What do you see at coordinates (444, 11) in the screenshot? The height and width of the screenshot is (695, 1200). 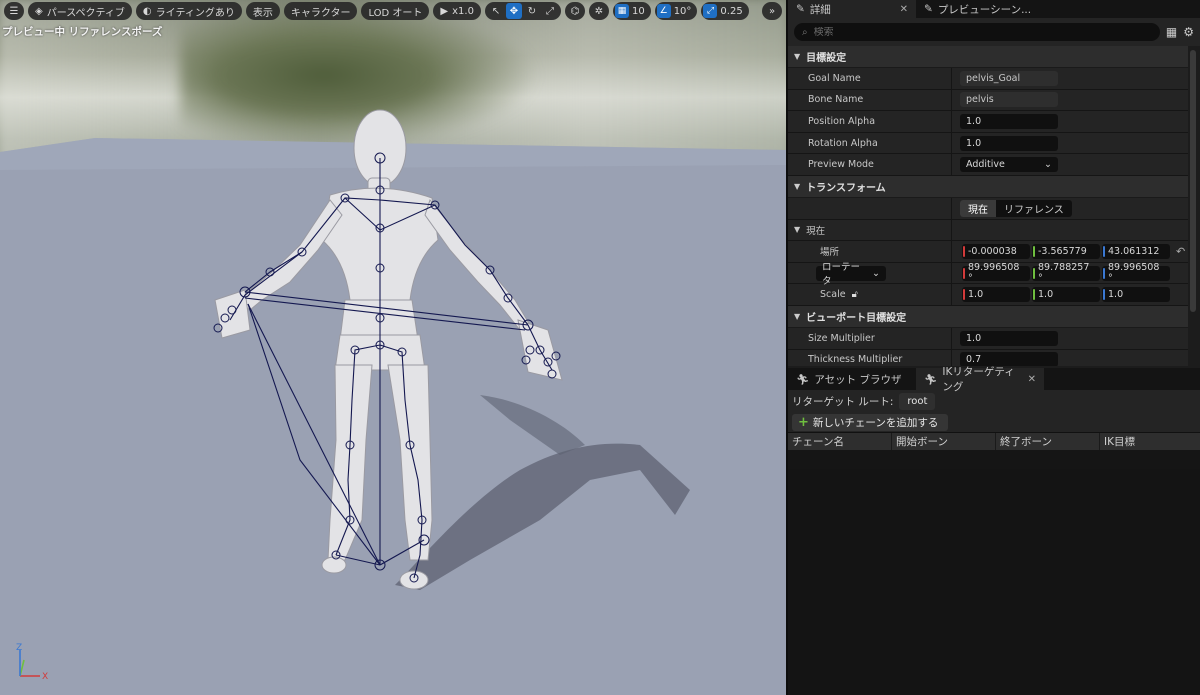 I see `play-icon: ▶` at bounding box center [444, 11].